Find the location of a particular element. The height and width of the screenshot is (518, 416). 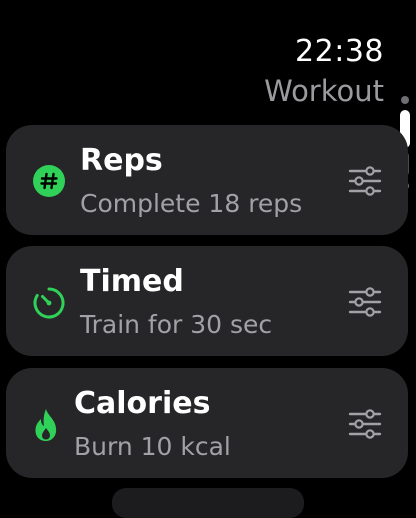

goal-title: Reps is located at coordinates (121, 160).